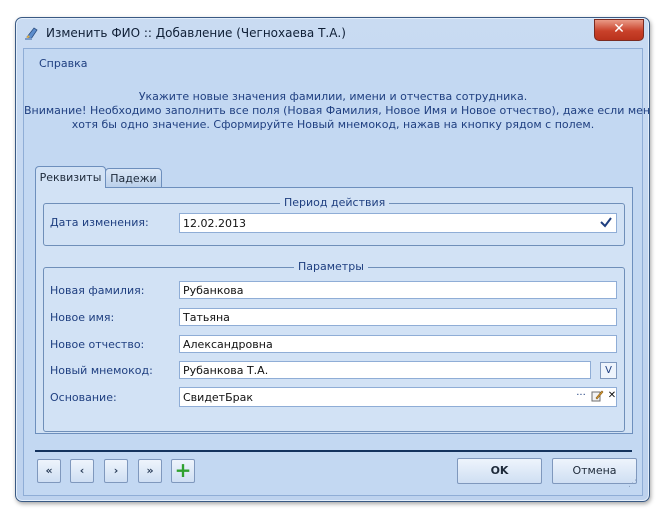 This screenshot has width=668, height=526. I want to click on next-icon: ›, so click(116, 470).